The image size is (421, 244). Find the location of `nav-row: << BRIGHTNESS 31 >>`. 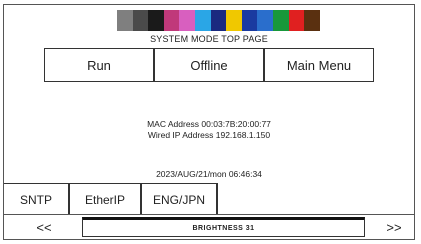

nav-row: << BRIGHTNESS 31 >> is located at coordinates (209, 227).